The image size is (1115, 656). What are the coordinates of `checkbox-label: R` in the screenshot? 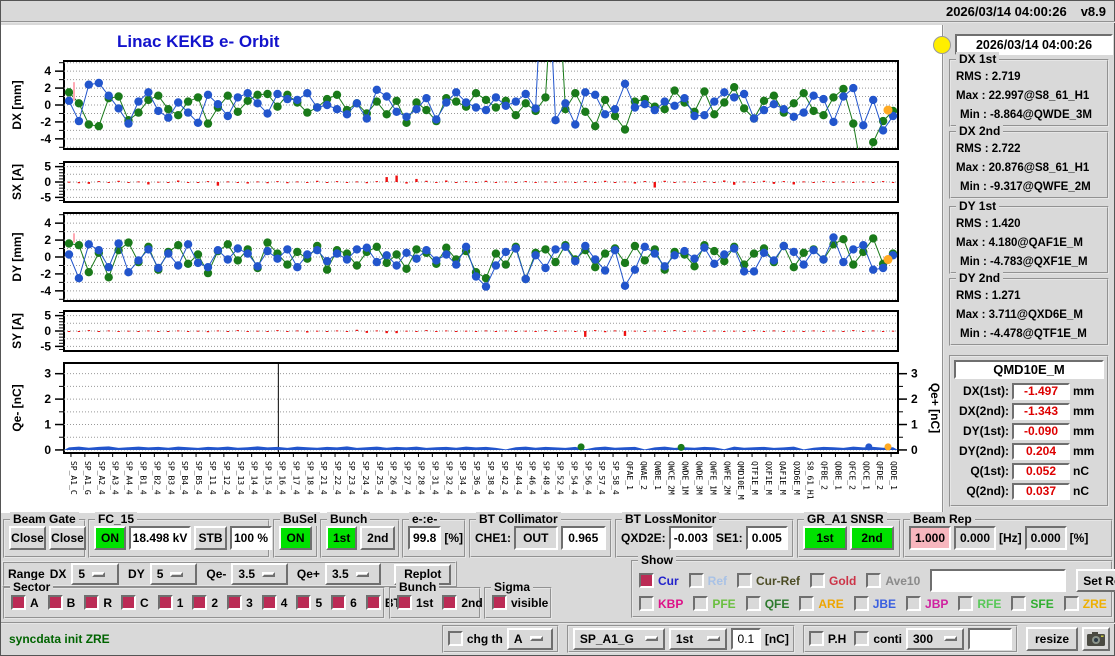 It's located at (108, 602).